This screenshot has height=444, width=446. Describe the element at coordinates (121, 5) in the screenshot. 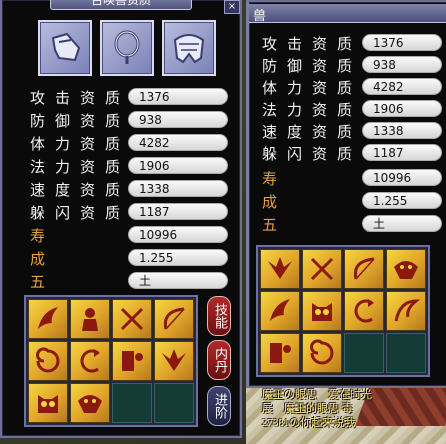

I see `panel-title: 召唤兽资质` at that location.